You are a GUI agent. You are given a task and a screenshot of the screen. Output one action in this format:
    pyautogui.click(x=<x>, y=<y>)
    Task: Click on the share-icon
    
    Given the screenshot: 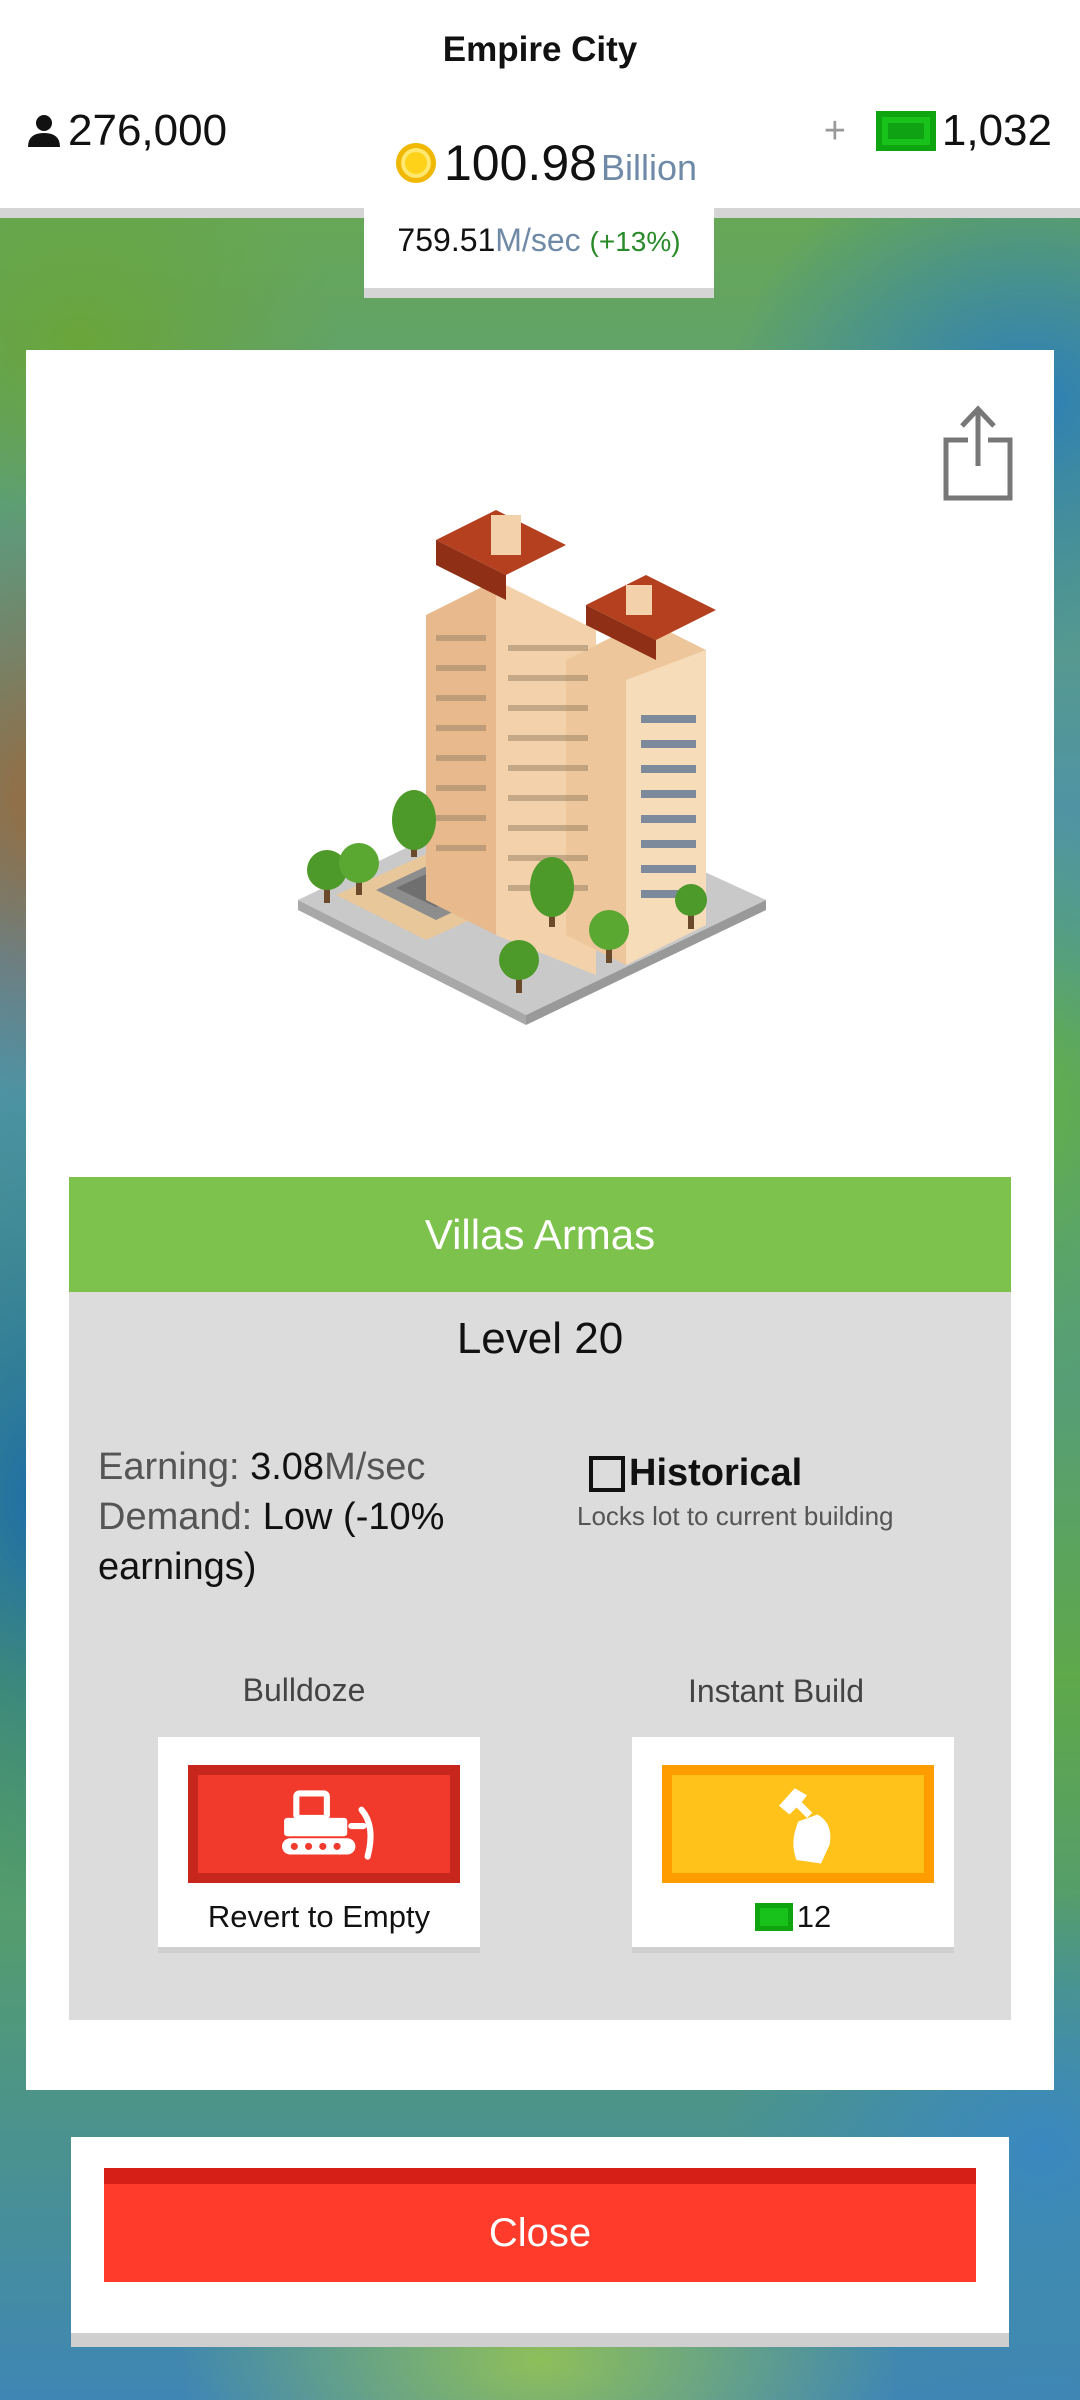 What is the action you would take?
    pyautogui.click(x=978, y=453)
    